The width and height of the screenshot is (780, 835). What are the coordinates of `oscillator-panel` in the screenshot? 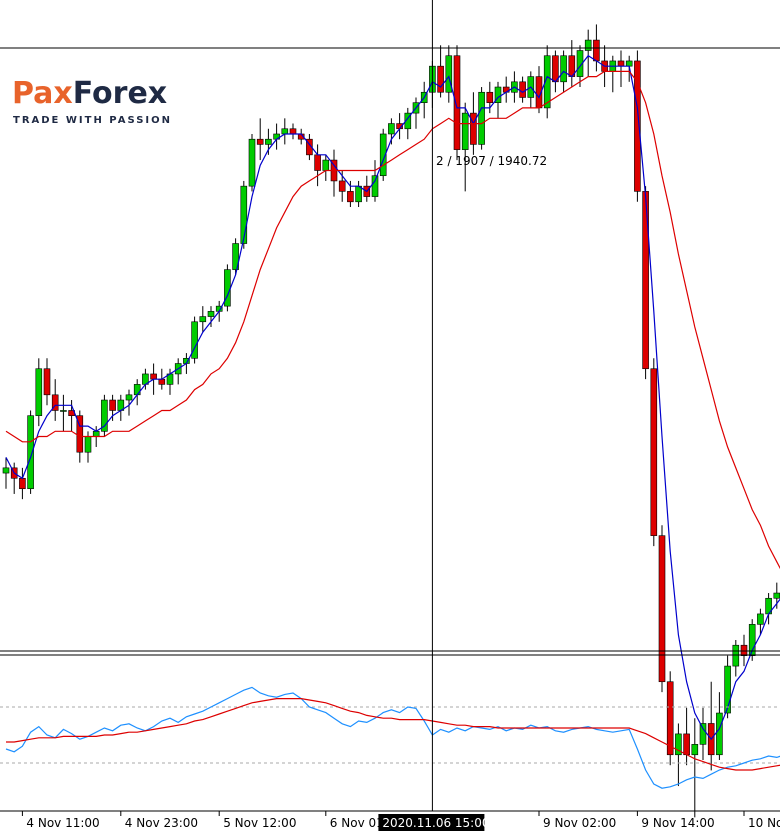 It's located at (390, 737).